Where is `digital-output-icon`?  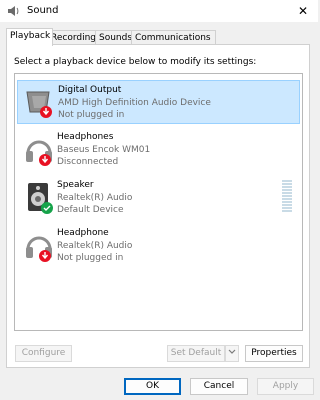
digital-output-icon is located at coordinates (40, 103).